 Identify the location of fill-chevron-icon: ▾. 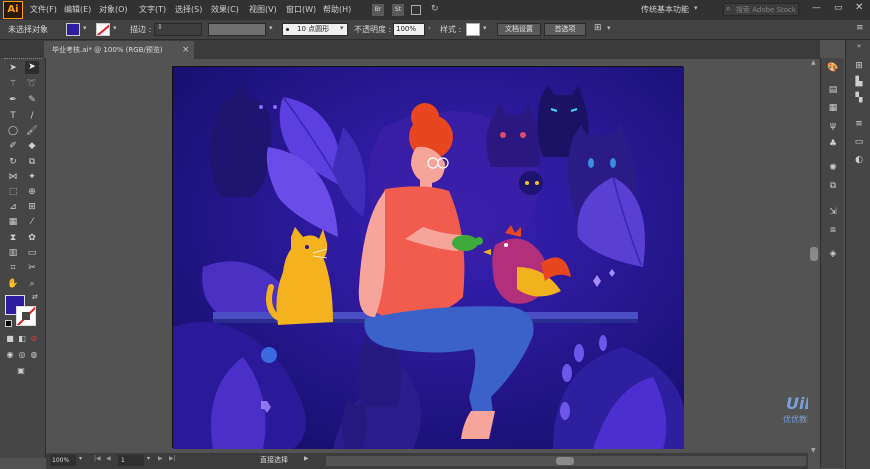
(85, 28).